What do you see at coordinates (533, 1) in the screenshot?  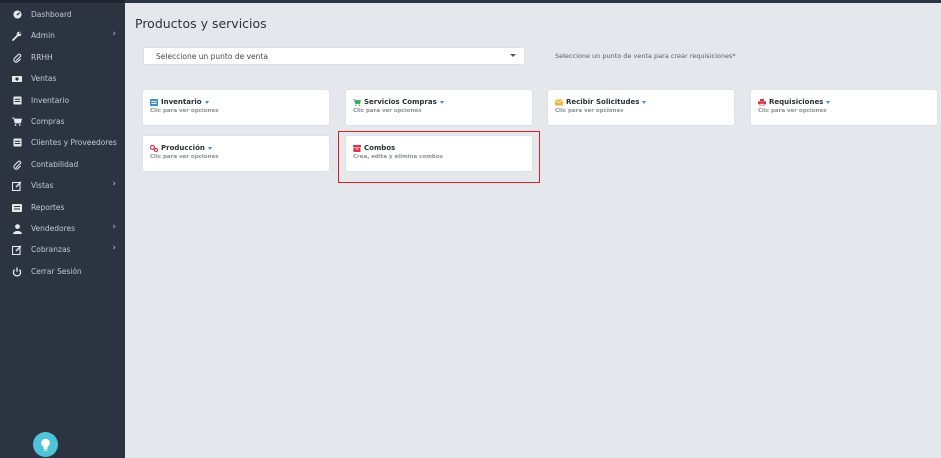 I see `top-bar` at bounding box center [533, 1].